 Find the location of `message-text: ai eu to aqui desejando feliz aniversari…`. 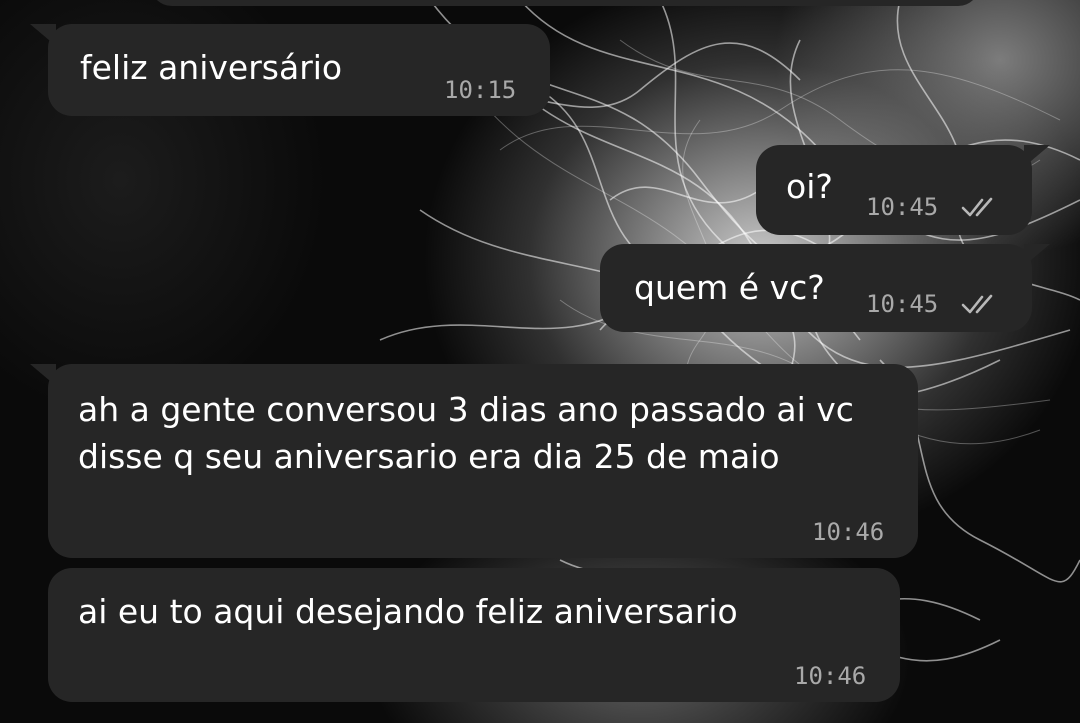

message-text: ai eu to aqui desejando feliz aniversari… is located at coordinates (408, 611).